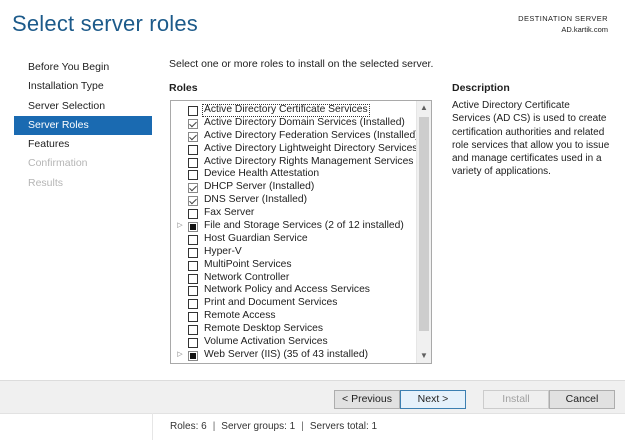 This screenshot has height=440, width=625. I want to click on role-item: Volume Activation Services, so click(293, 342).